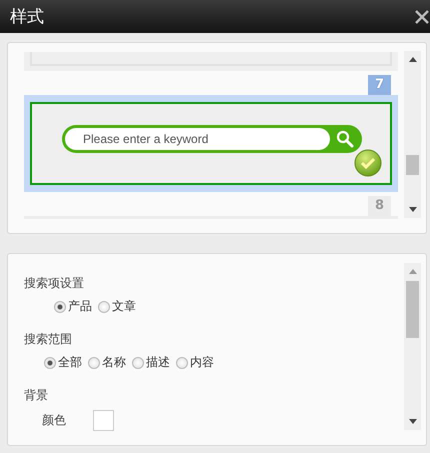  What do you see at coordinates (48, 339) in the screenshot?
I see `section-heading: 搜索范围` at bounding box center [48, 339].